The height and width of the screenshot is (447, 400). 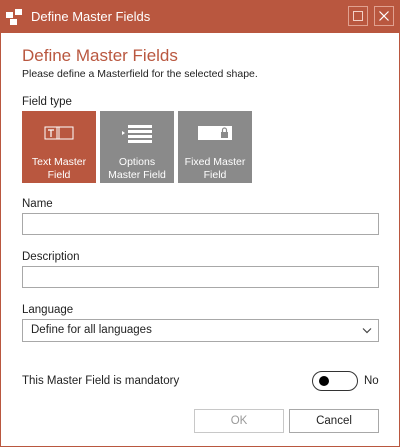 What do you see at coordinates (91, 16) in the screenshot?
I see `window-title: Define Master Fields` at bounding box center [91, 16].